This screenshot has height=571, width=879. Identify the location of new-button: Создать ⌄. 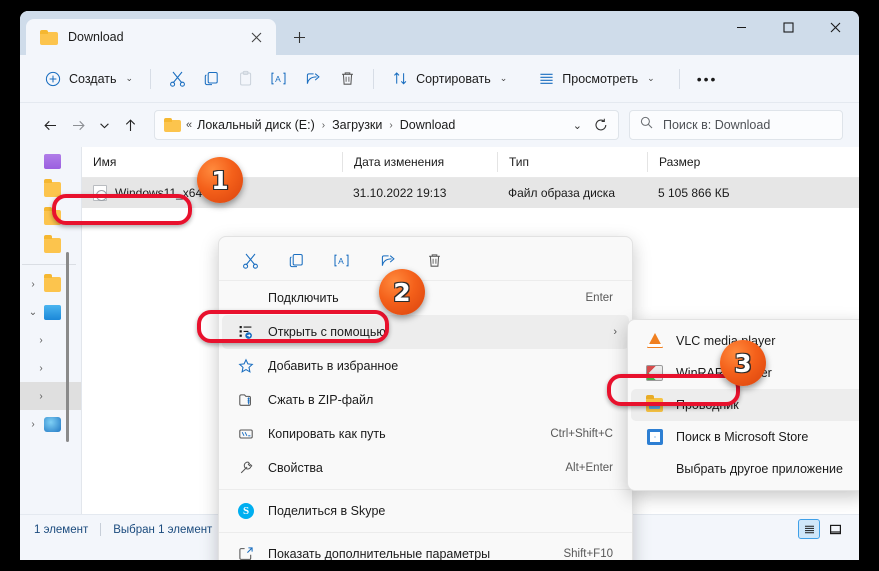
(88, 79).